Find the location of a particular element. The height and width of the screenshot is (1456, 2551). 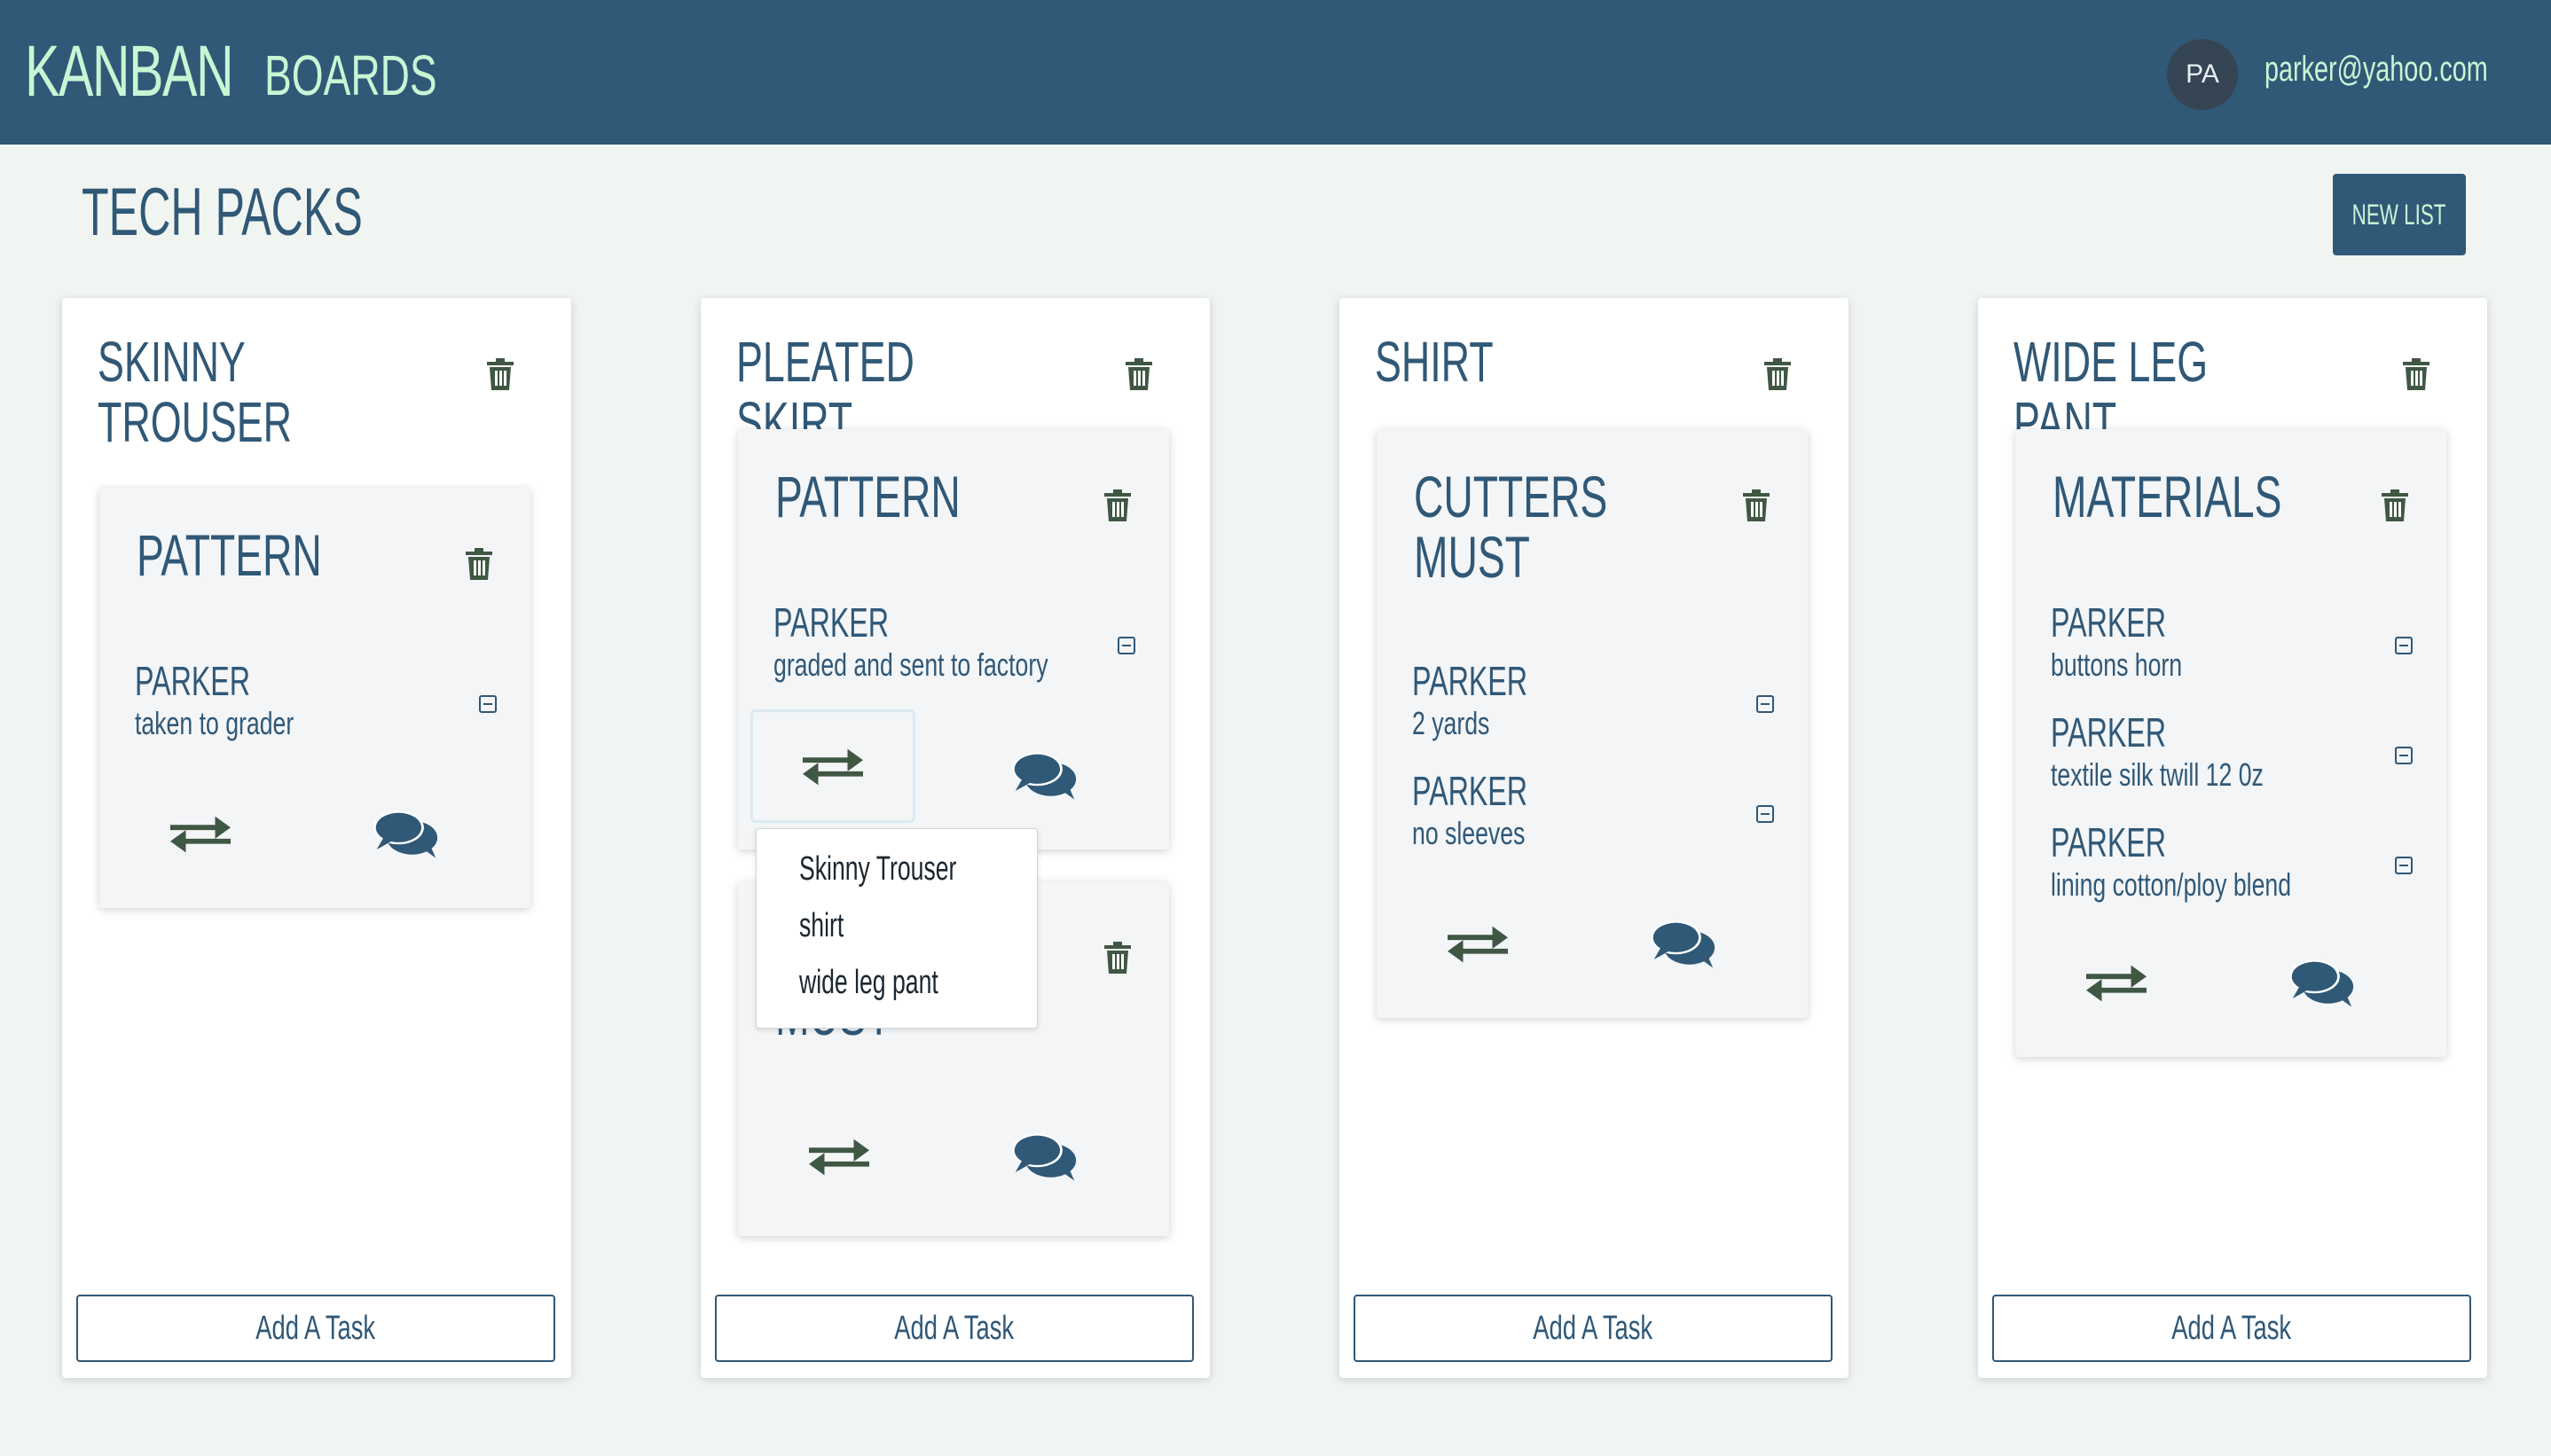

top-nav-bar: KANBAN BOARDS PA parker@yahoo.com is located at coordinates (1275, 72).